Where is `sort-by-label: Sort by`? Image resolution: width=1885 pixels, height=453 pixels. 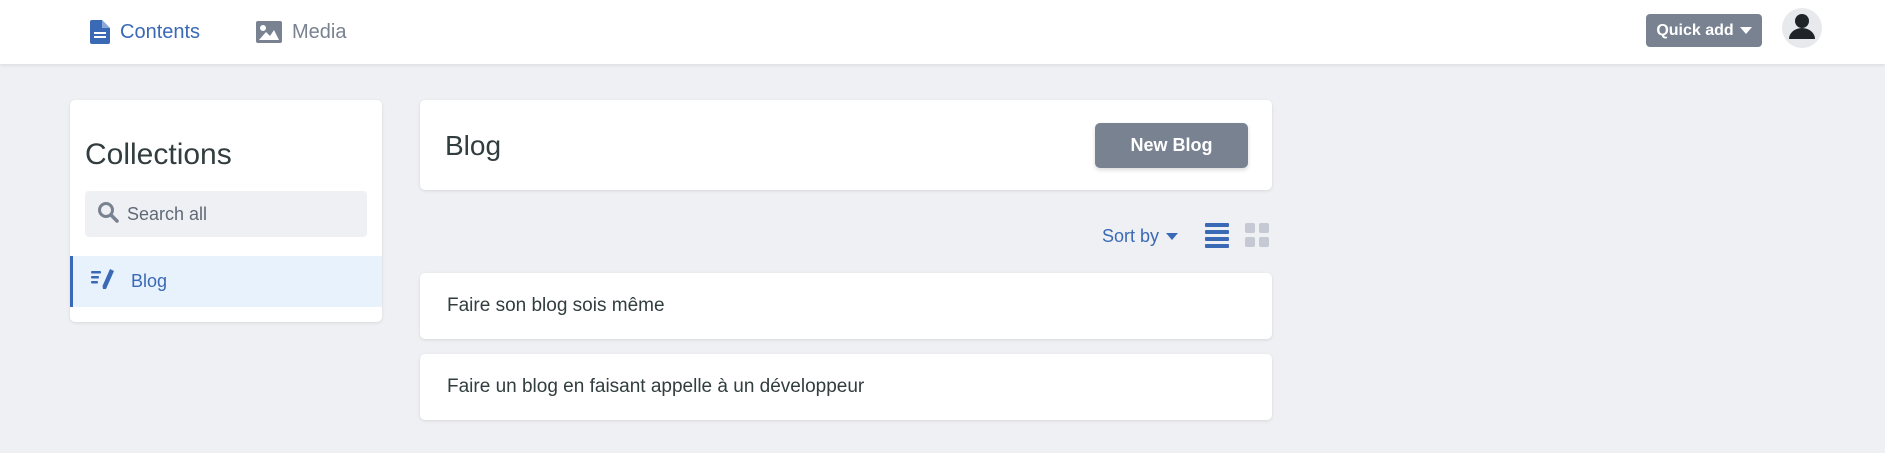
sort-by-label: Sort by is located at coordinates (1131, 235).